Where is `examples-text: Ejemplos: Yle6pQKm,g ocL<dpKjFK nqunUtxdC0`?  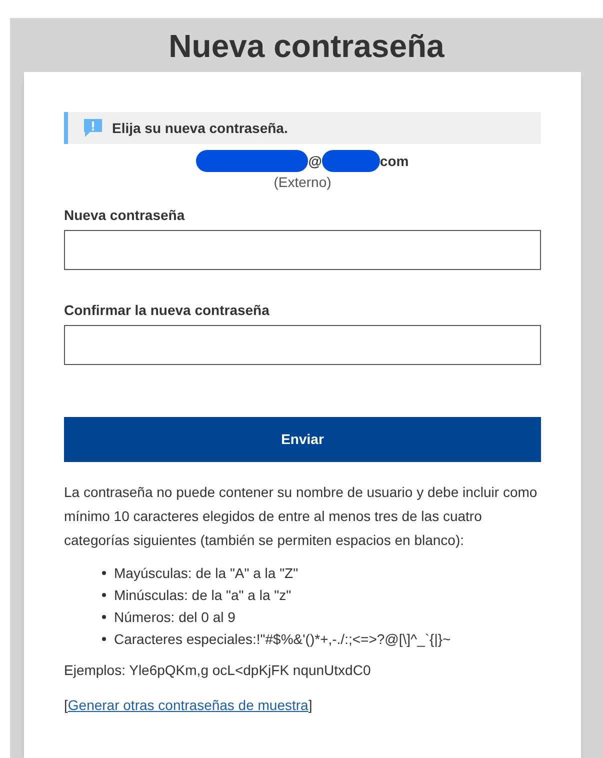 examples-text: Ejemplos: Yle6pQKm,g ocL<dpKjFK nqunUtxdC0 is located at coordinates (218, 670).